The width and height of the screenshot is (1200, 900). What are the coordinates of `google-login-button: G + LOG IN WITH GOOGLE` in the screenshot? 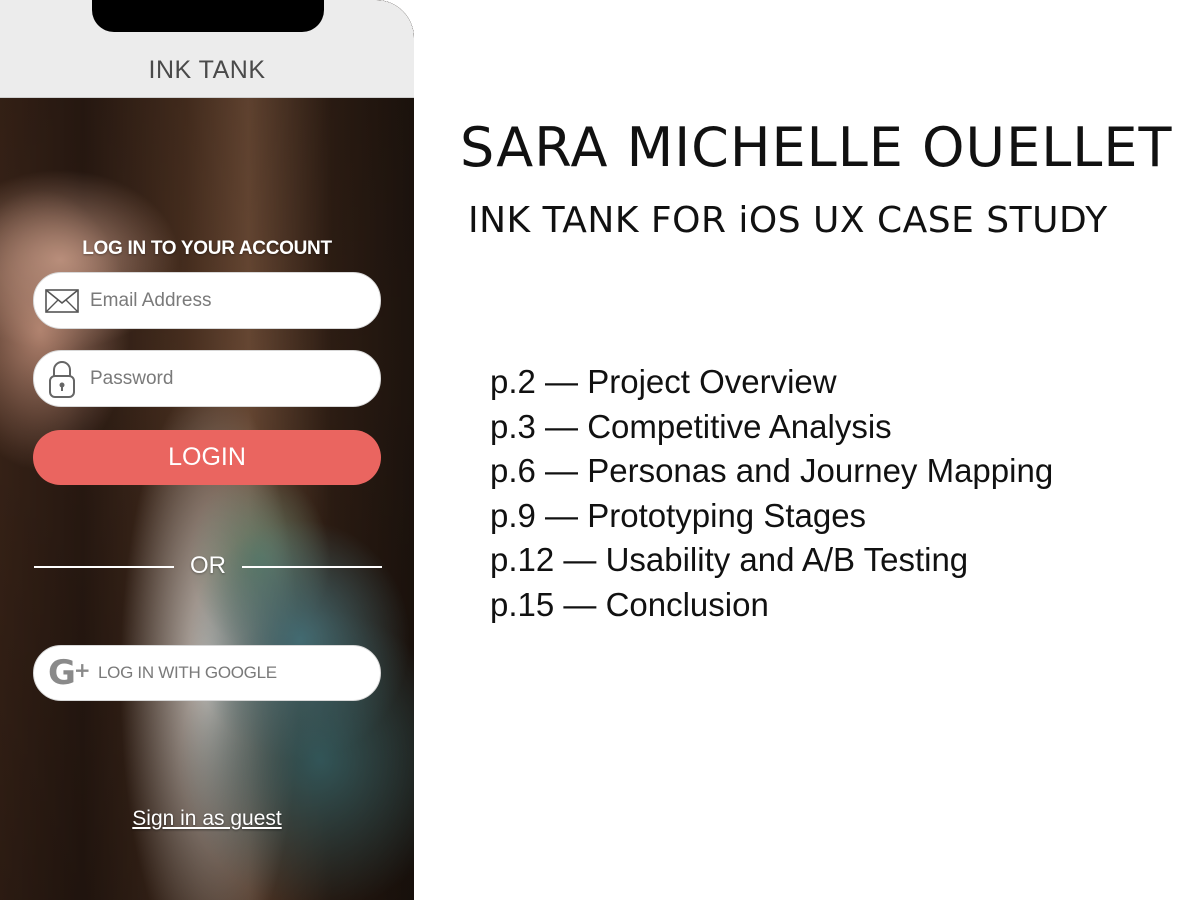 It's located at (207, 673).